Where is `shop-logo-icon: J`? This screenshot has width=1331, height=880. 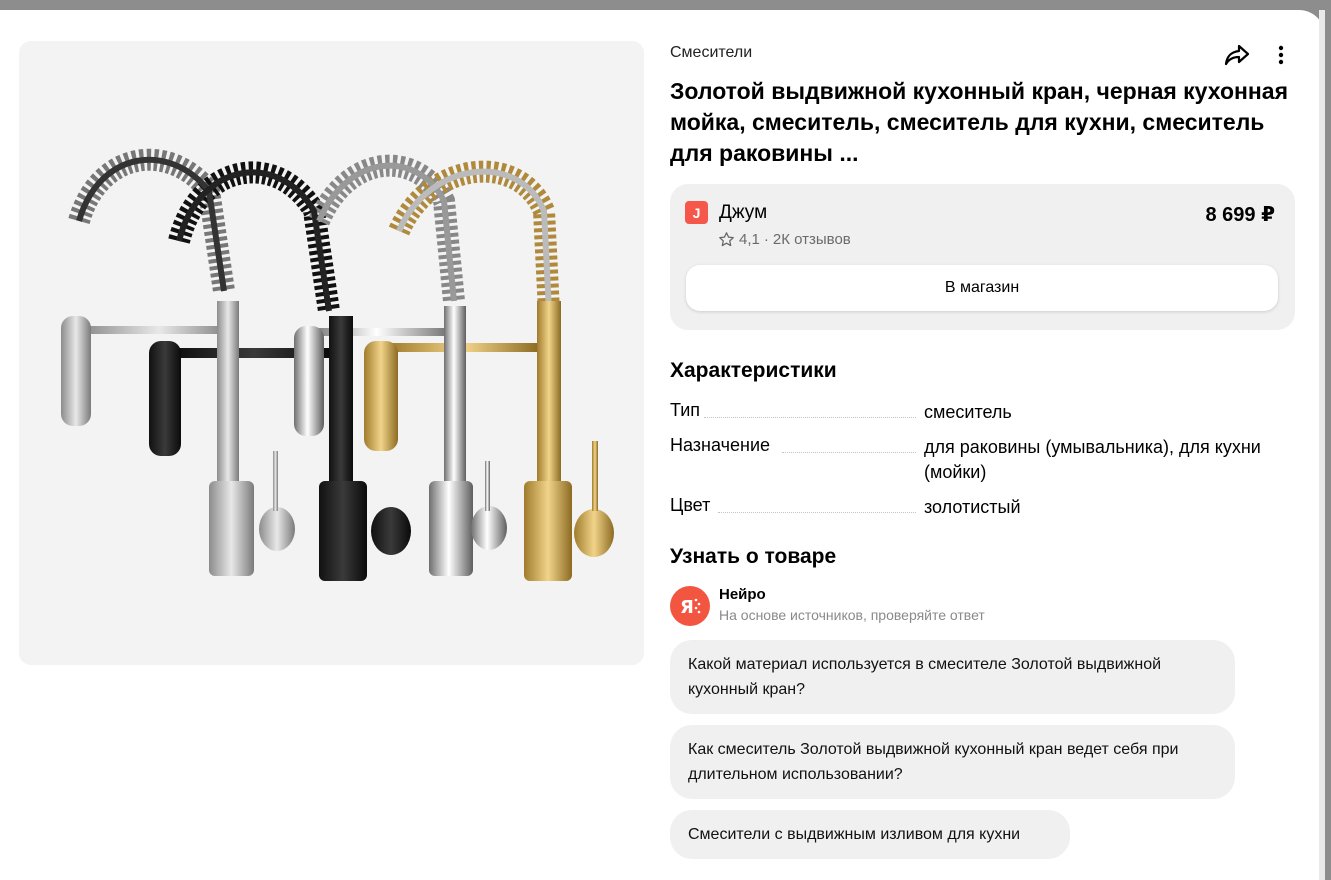 shop-logo-icon: J is located at coordinates (696, 212).